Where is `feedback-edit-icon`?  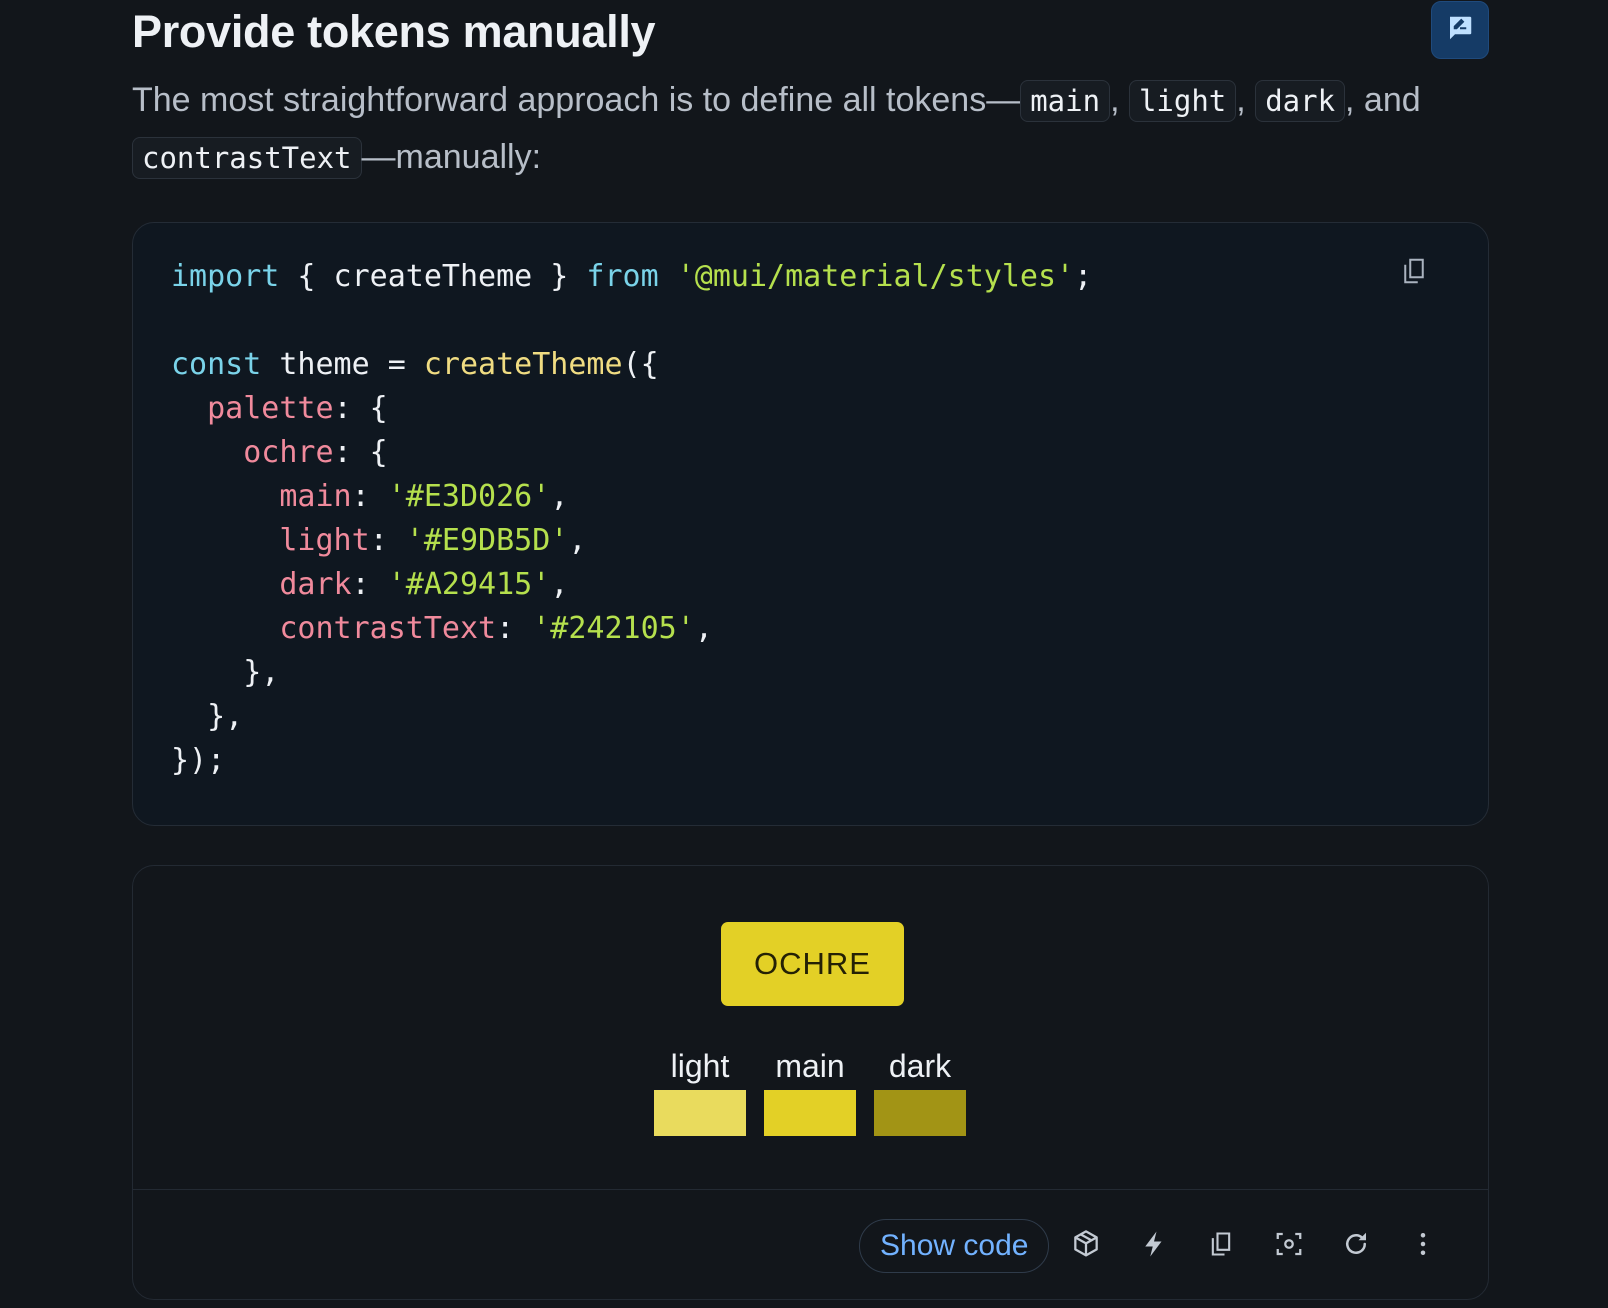
feedback-edit-icon is located at coordinates (1460, 30).